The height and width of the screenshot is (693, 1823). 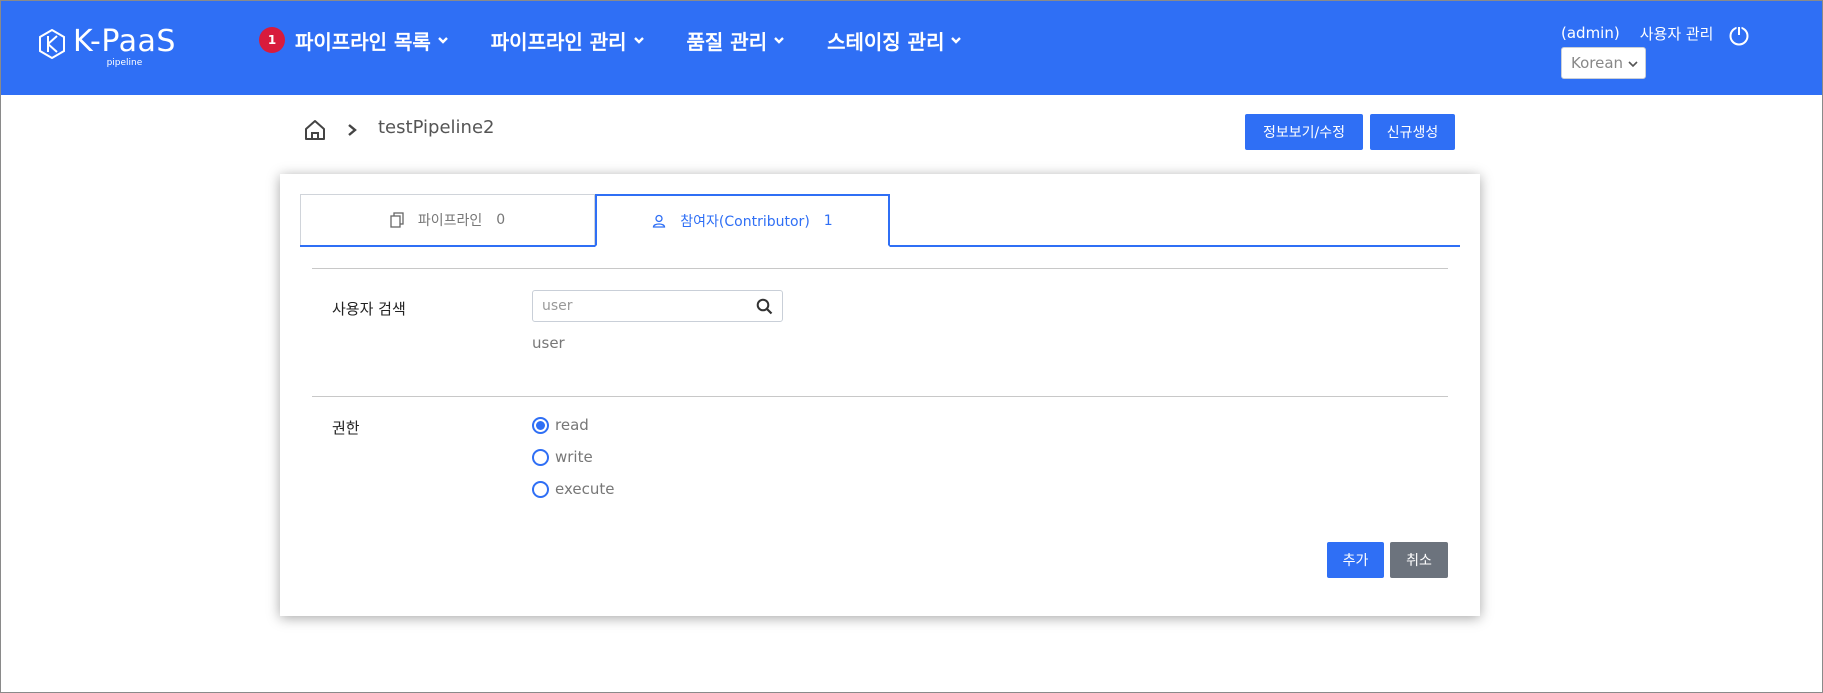 What do you see at coordinates (1597, 63) in the screenshot?
I see `language-value: Korean` at bounding box center [1597, 63].